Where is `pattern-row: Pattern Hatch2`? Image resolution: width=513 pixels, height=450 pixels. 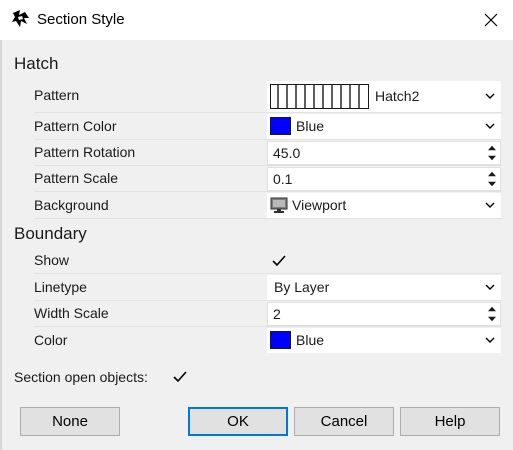
pattern-row: Pattern Hatch2 is located at coordinates (268, 96).